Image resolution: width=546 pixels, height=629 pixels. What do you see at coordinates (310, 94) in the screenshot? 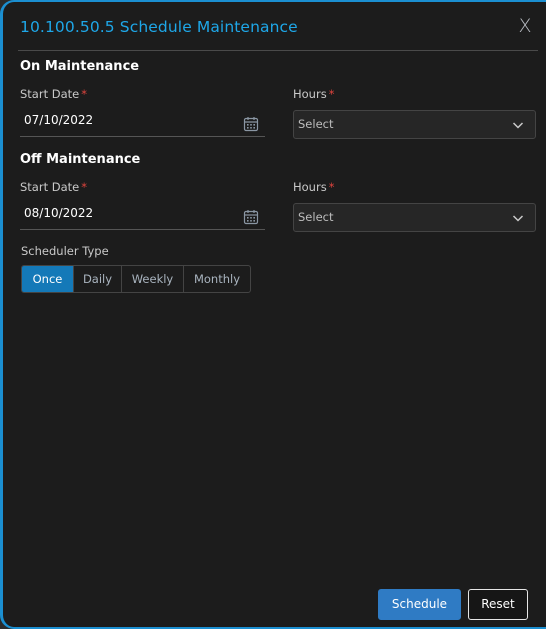
I see `on-hours-label-text: Hours` at bounding box center [310, 94].